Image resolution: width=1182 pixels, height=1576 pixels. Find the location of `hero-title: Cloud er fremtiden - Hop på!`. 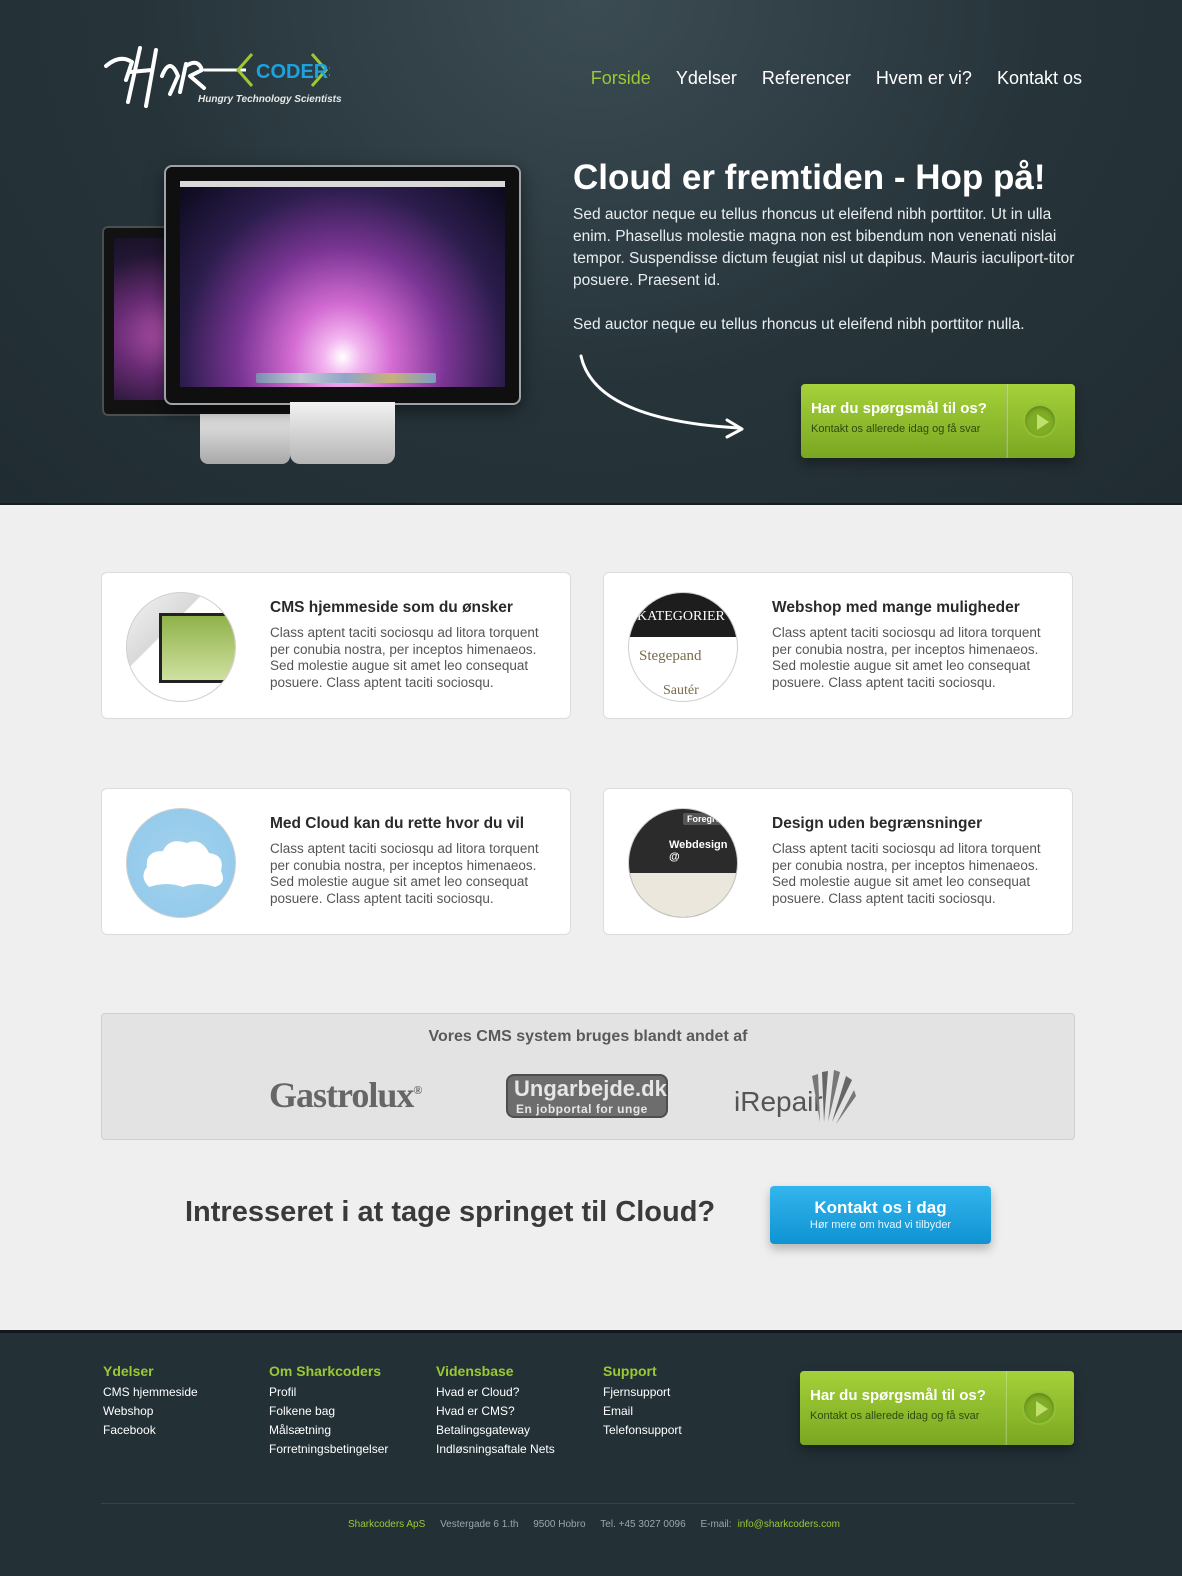

hero-title: Cloud er fremtiden - Hop på! is located at coordinates (809, 177).